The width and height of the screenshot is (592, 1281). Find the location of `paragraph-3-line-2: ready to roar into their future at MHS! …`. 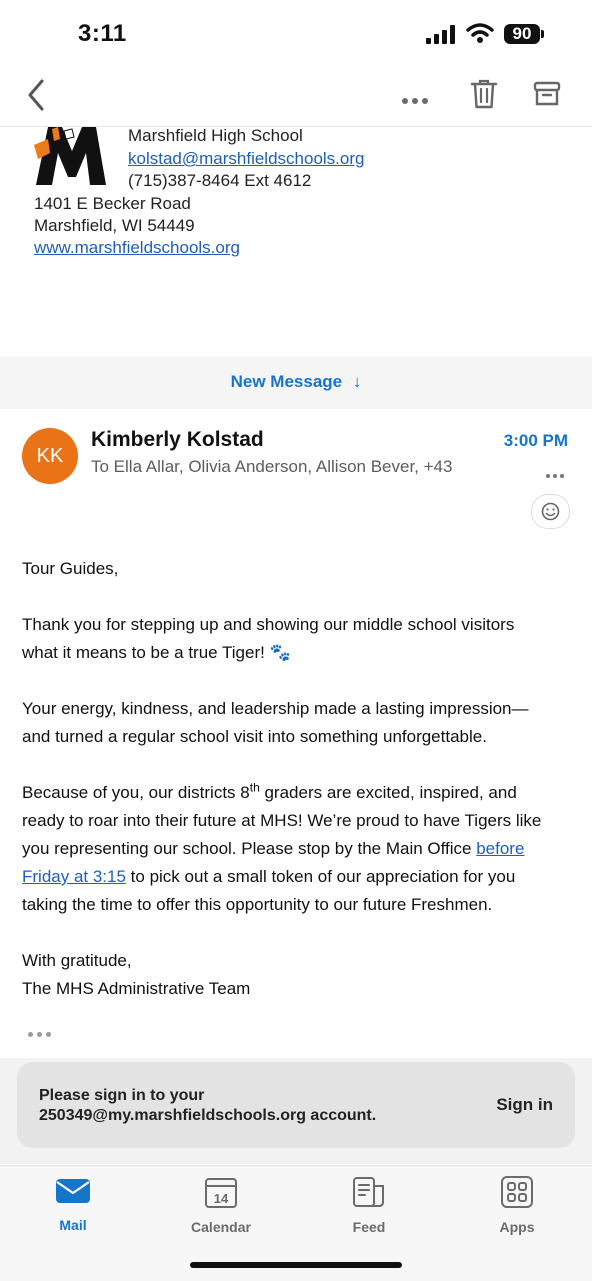

paragraph-3-line-2: ready to roar into their future at MHS! … is located at coordinates (282, 820).